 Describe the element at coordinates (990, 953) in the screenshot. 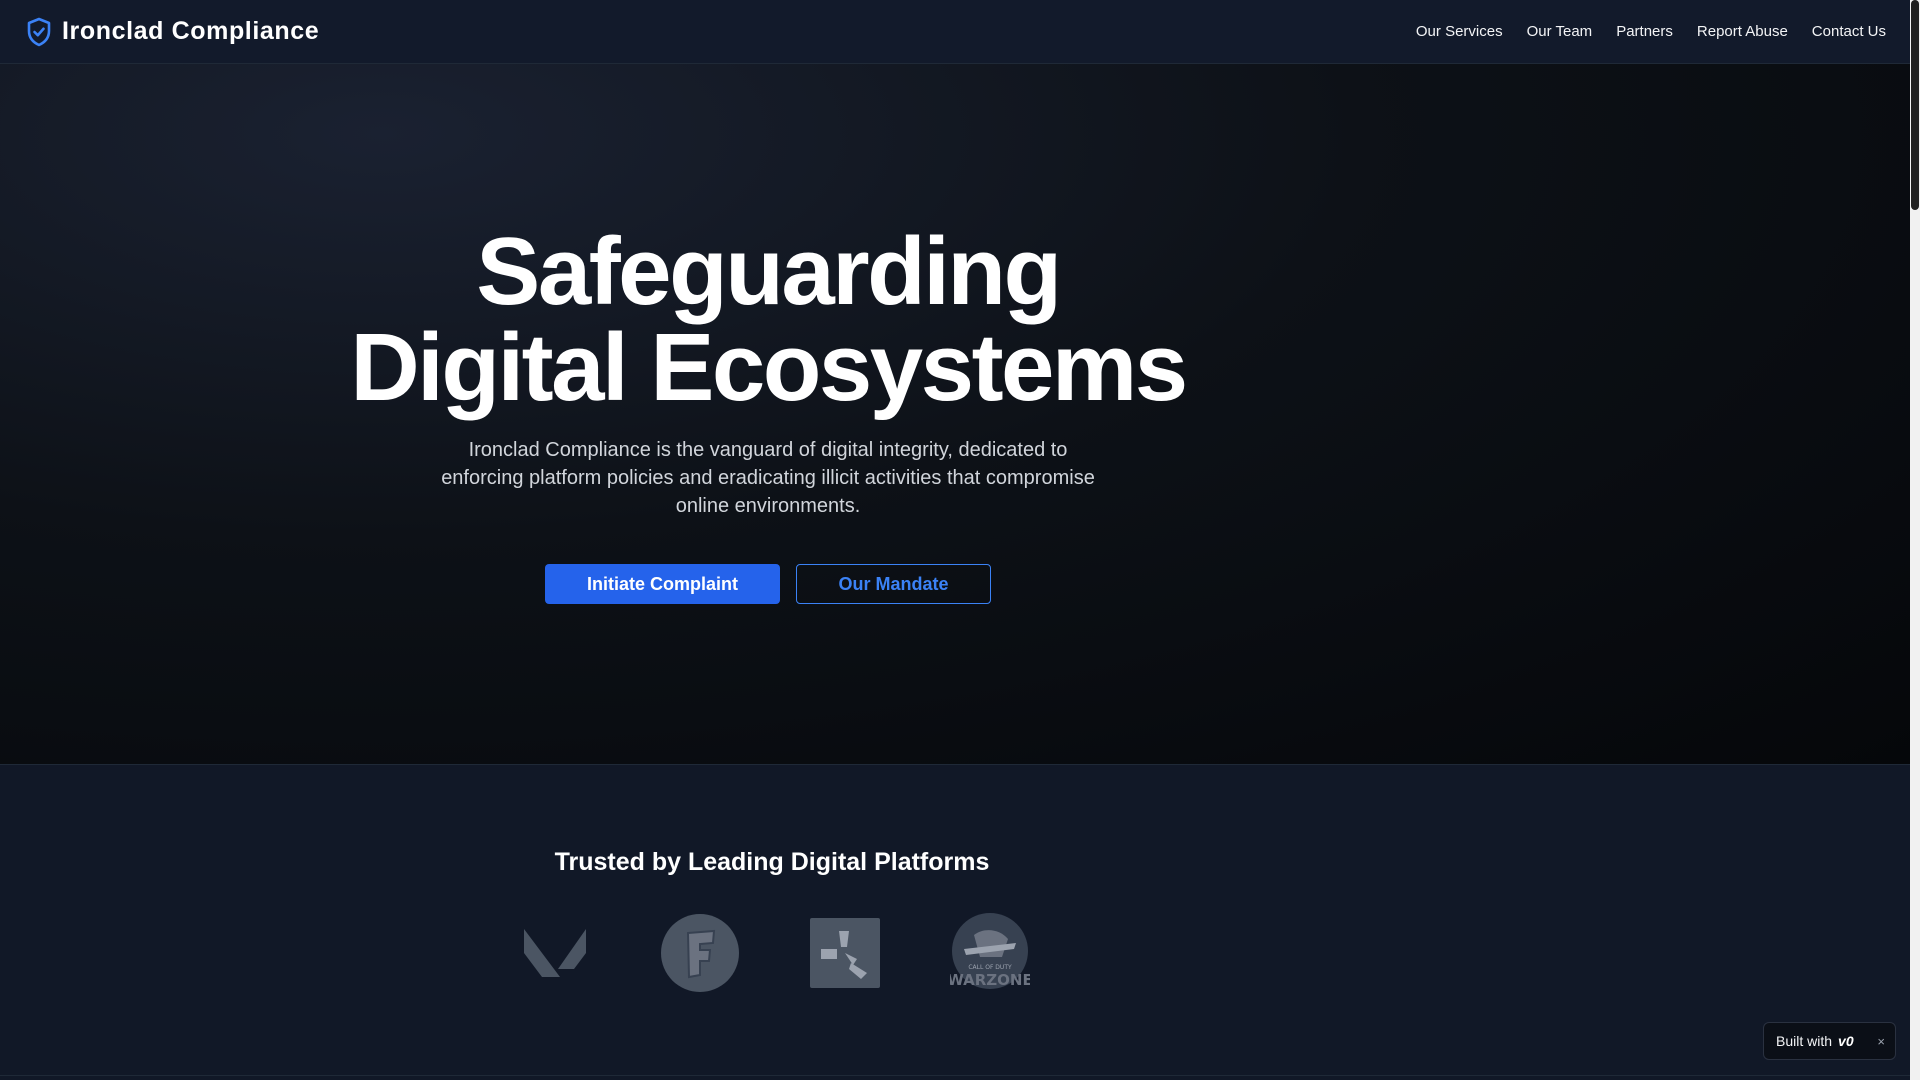

I see `warzone-logo-icon: CALL OF DUTY WARZONE` at that location.